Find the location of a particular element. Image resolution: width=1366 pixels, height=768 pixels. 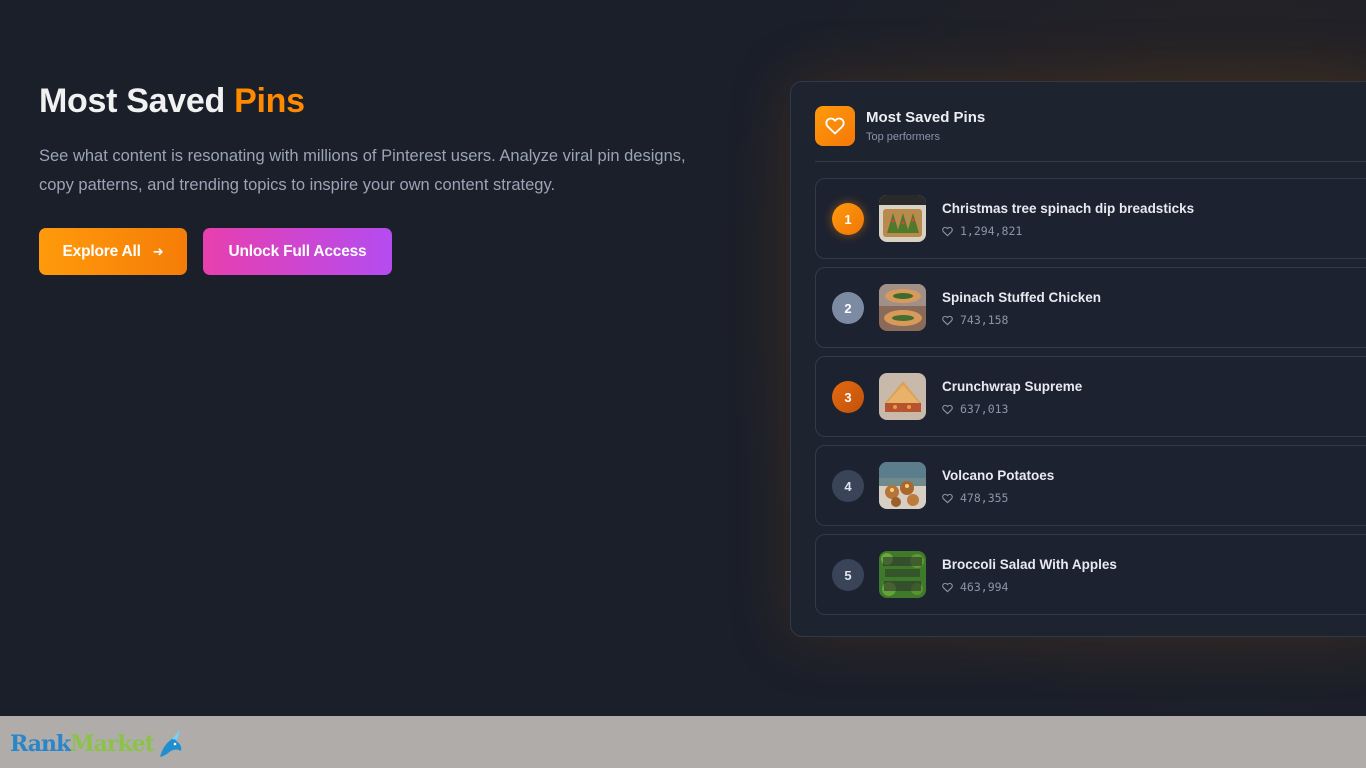

pin-saves: 743,158 is located at coordinates (975, 320).